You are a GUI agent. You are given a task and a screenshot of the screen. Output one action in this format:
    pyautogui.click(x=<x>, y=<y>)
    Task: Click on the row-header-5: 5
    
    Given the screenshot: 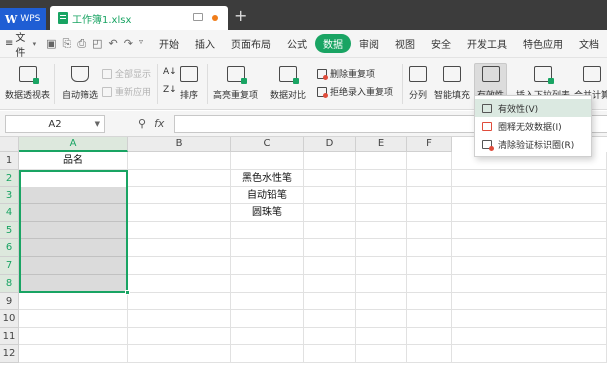 What is the action you would take?
    pyautogui.click(x=9, y=230)
    